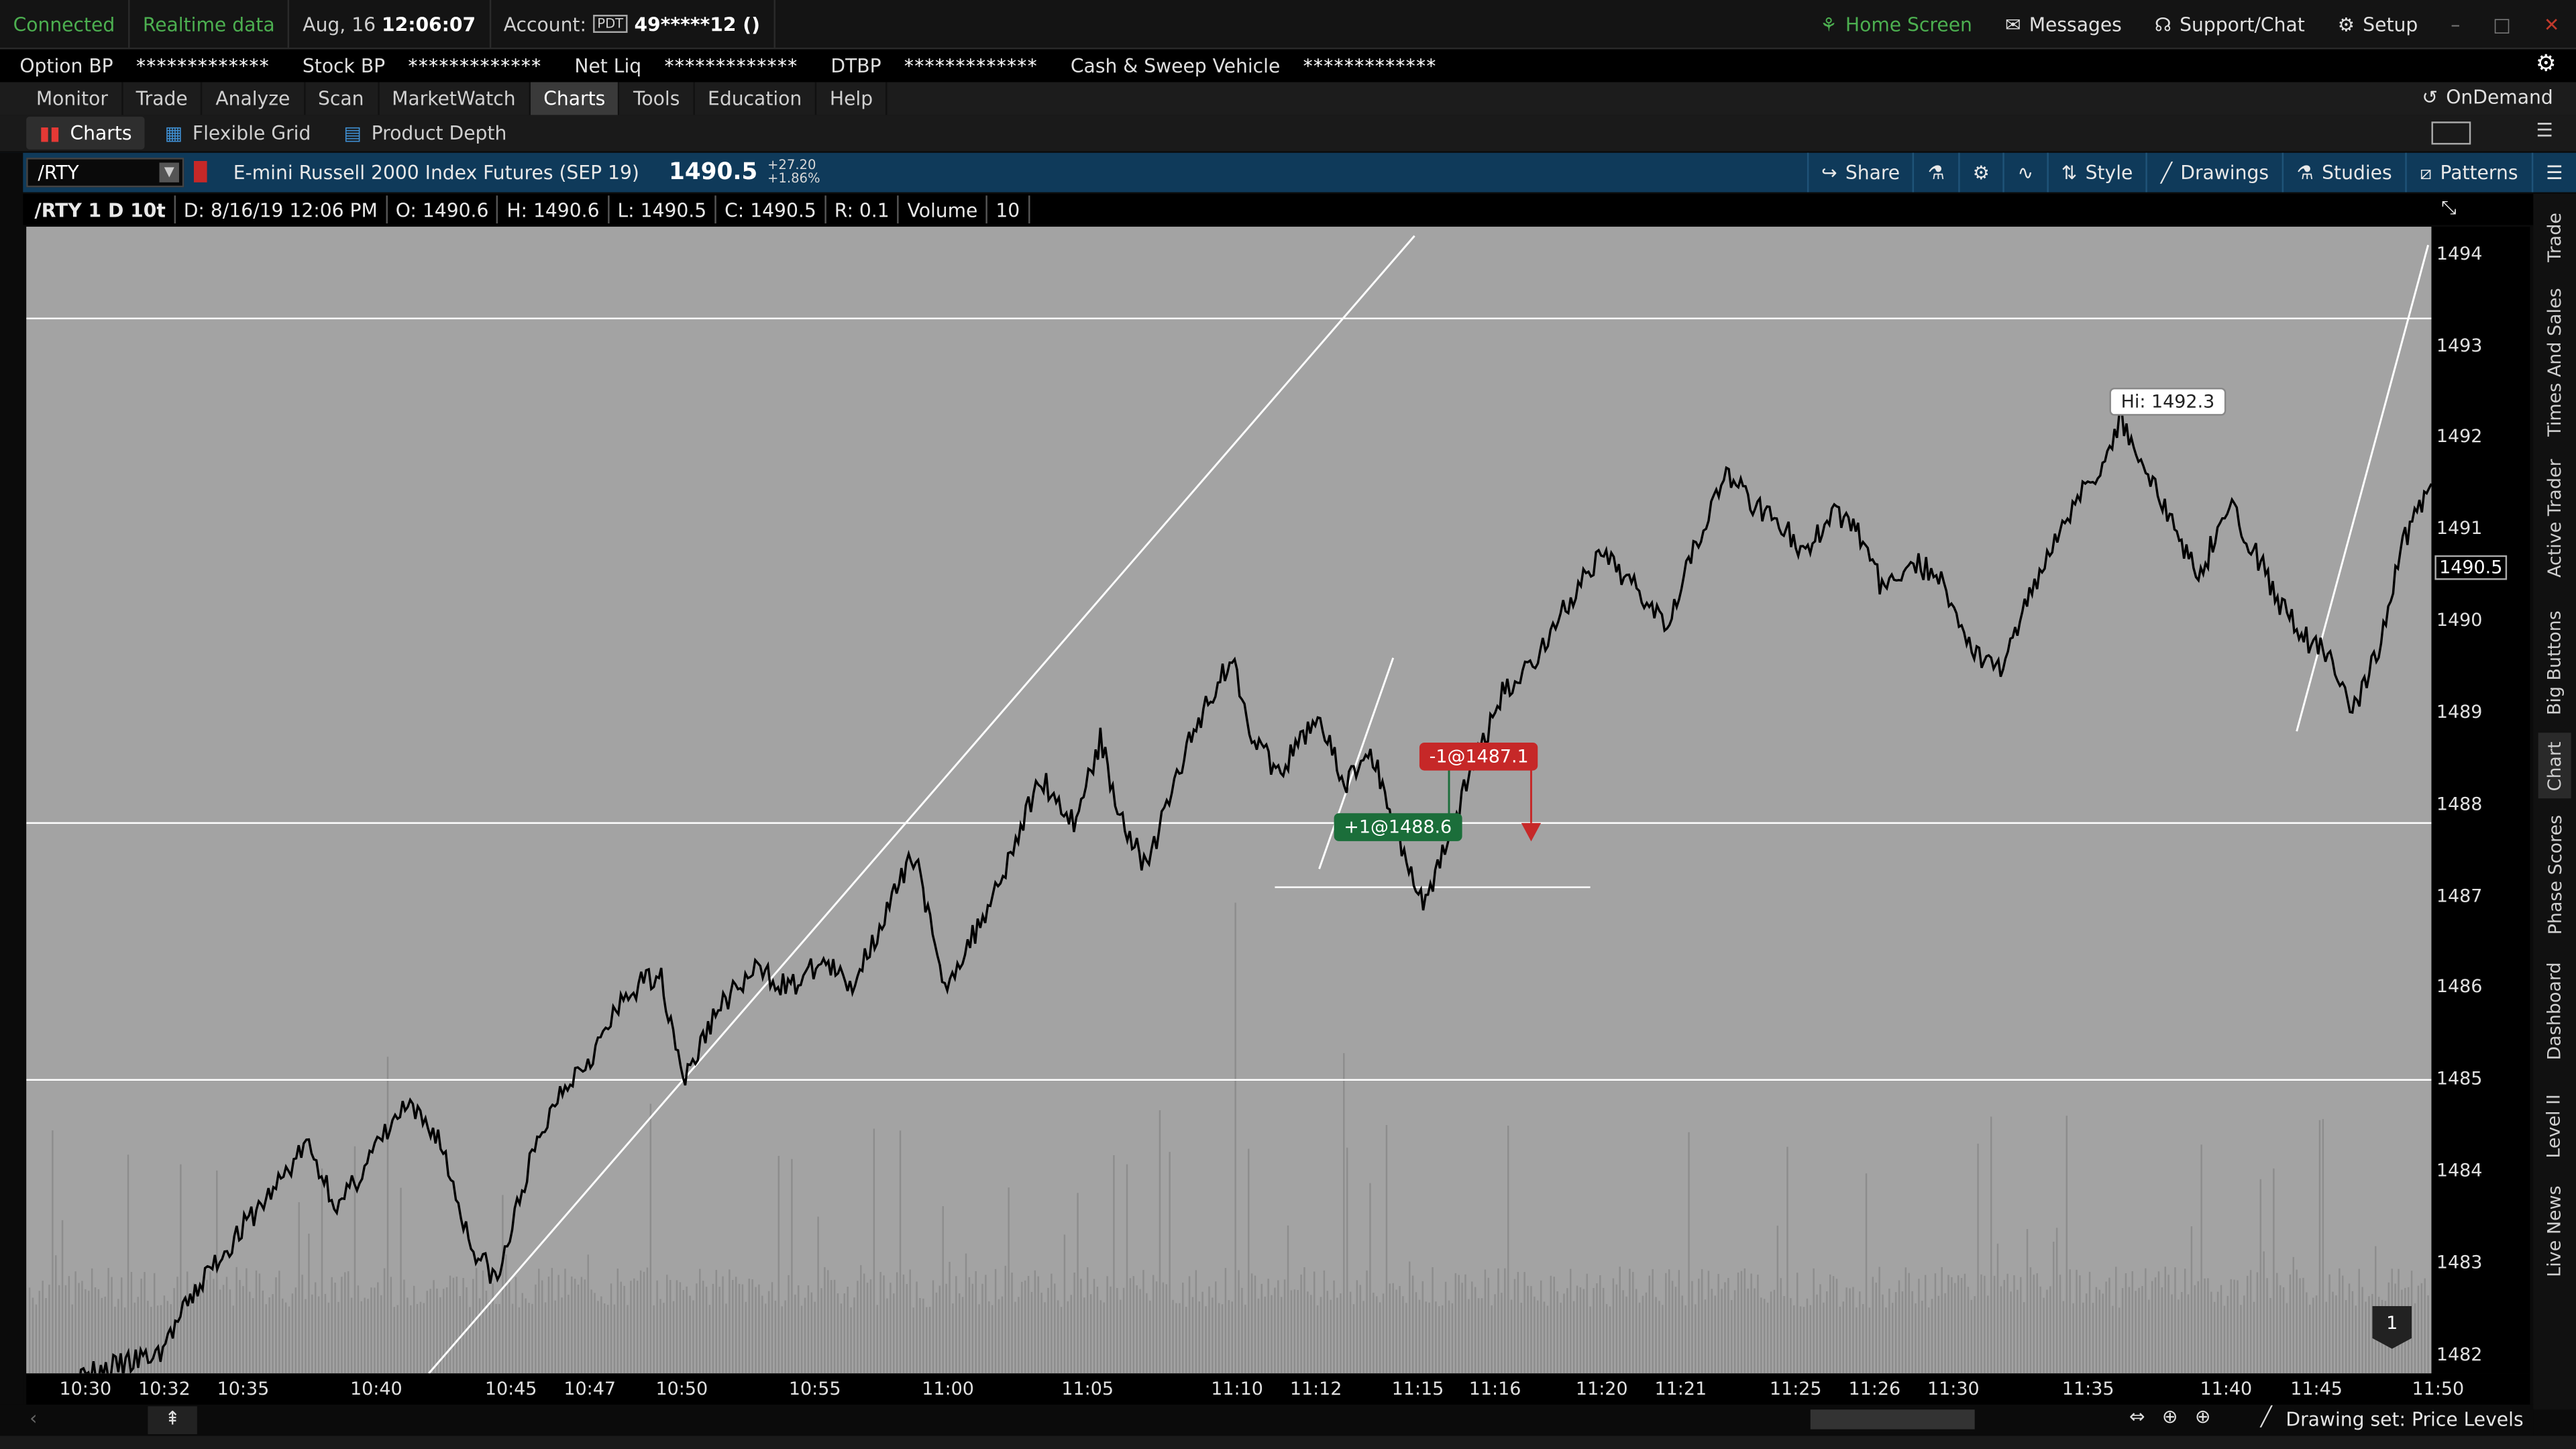 Image resolution: width=2576 pixels, height=1449 pixels. I want to click on menu-charts: Charts, so click(575, 98).